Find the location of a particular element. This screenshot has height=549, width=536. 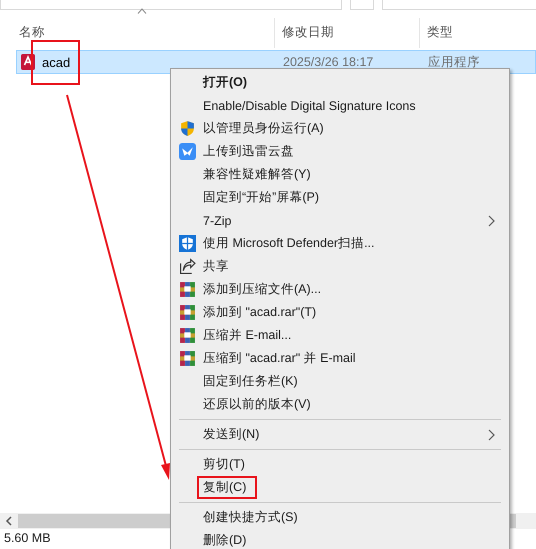

menu-item: 复制(C) is located at coordinates (340, 487).